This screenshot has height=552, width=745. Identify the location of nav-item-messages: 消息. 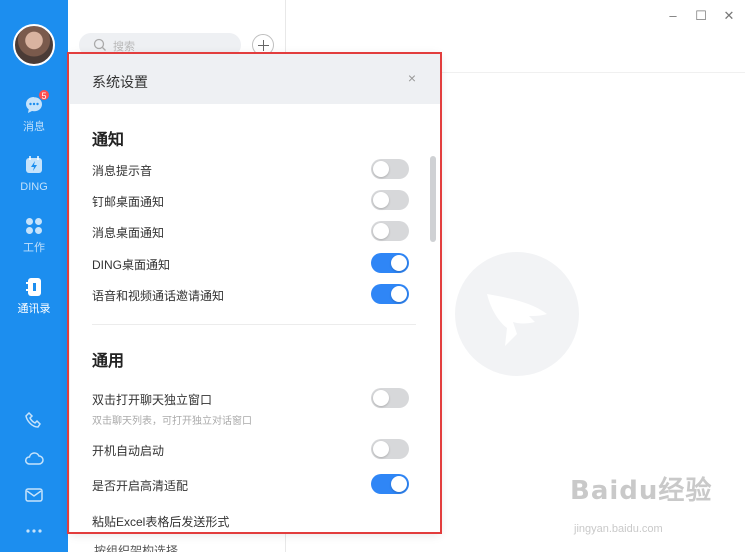
(34, 114).